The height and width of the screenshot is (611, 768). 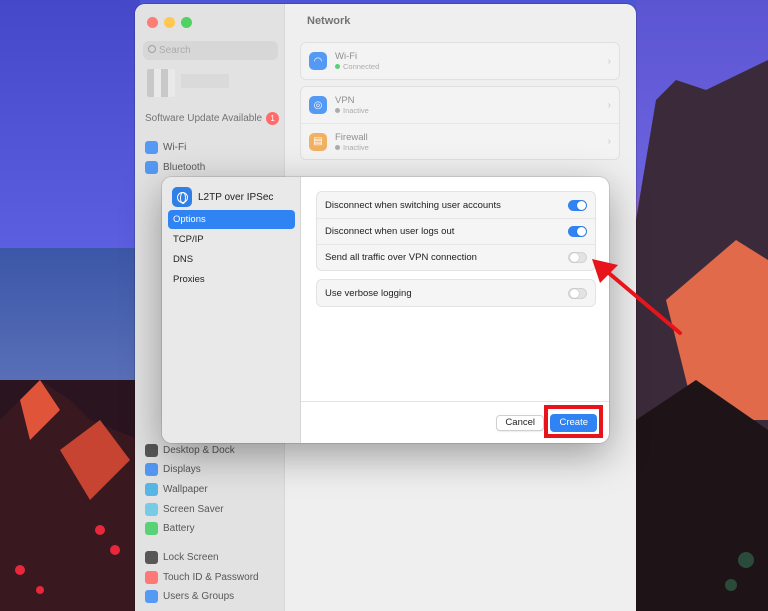 What do you see at coordinates (637, 297) in the screenshot?
I see `annotation-arrow-icon` at bounding box center [637, 297].